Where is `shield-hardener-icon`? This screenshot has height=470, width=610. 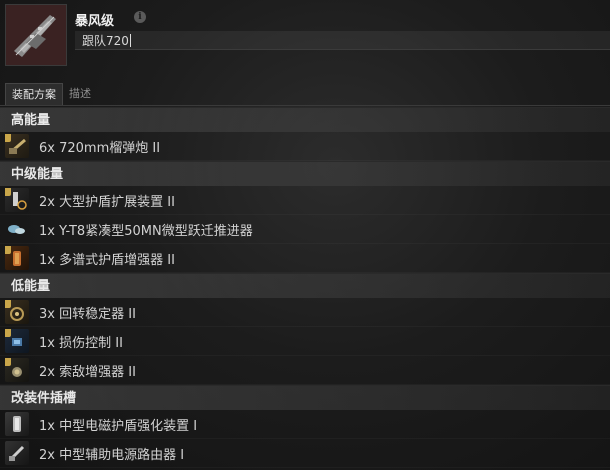 shield-hardener-icon is located at coordinates (17, 258).